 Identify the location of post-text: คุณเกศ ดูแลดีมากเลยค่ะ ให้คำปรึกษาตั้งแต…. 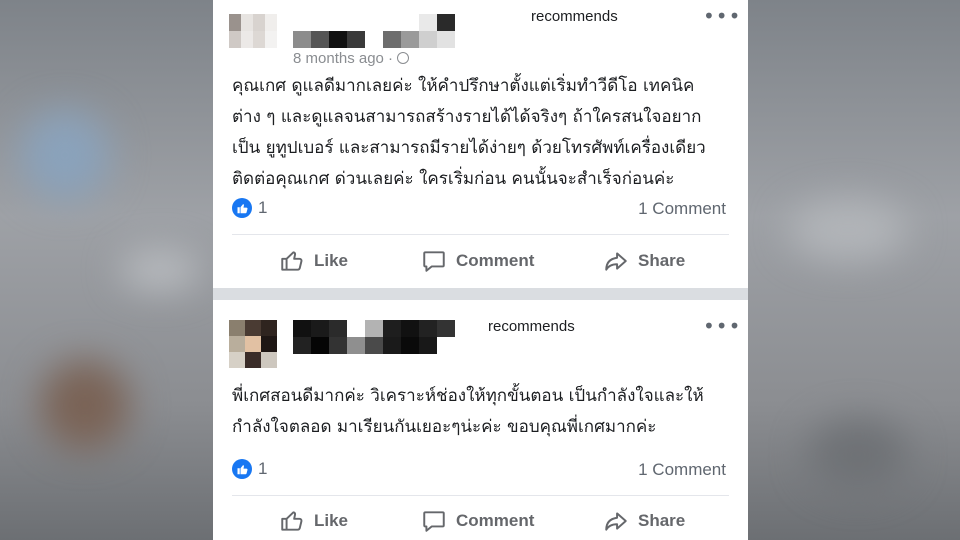
(469, 132).